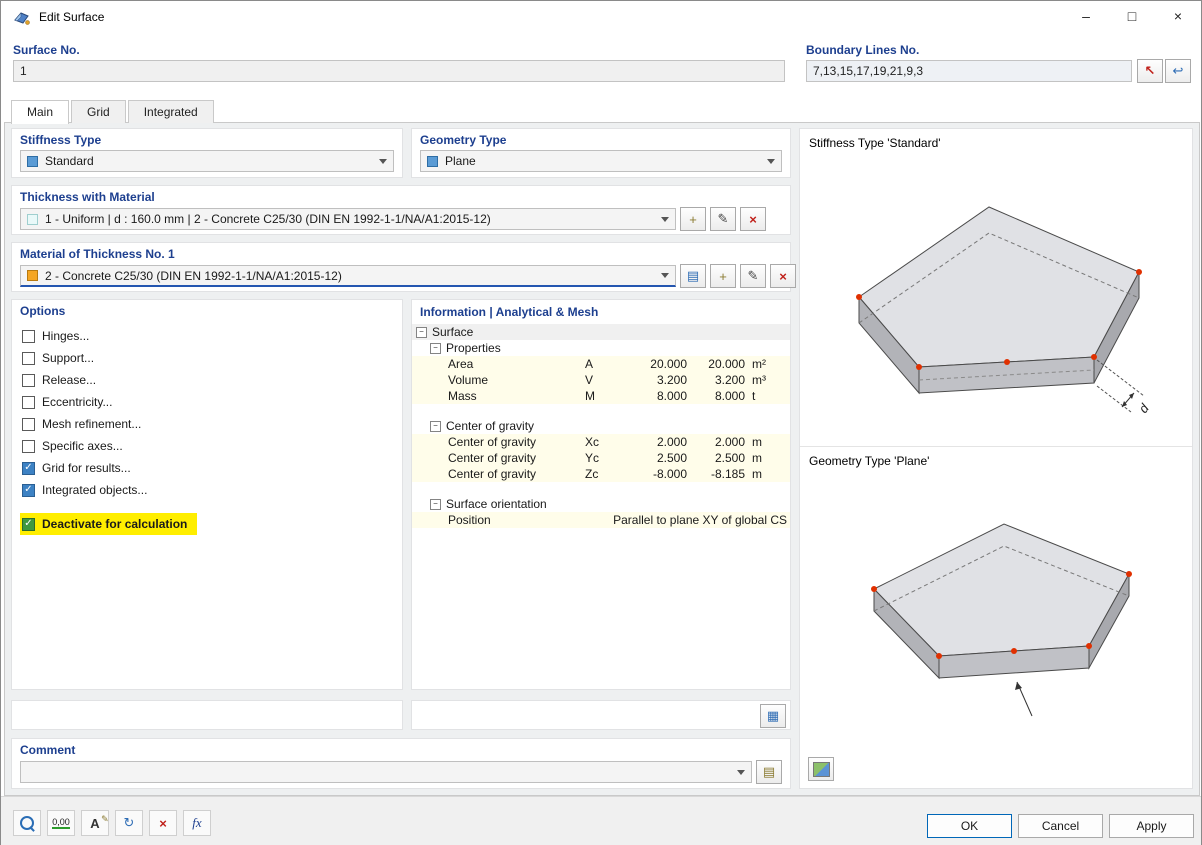  I want to click on maximize-button: □, so click(1132, 17).